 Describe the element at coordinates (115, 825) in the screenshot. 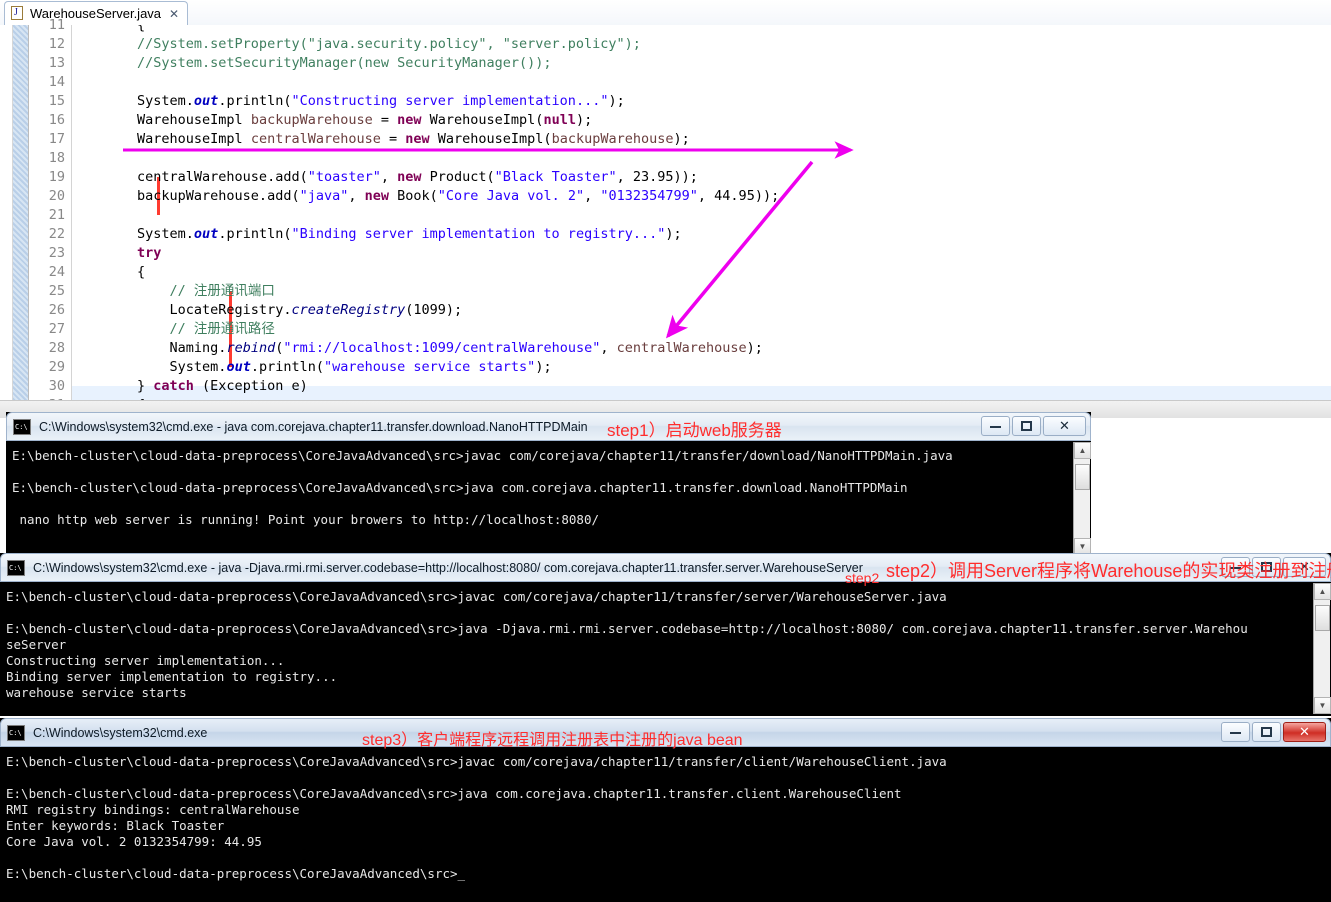

I see `console-line: Enter keywords: Black Toaster` at that location.